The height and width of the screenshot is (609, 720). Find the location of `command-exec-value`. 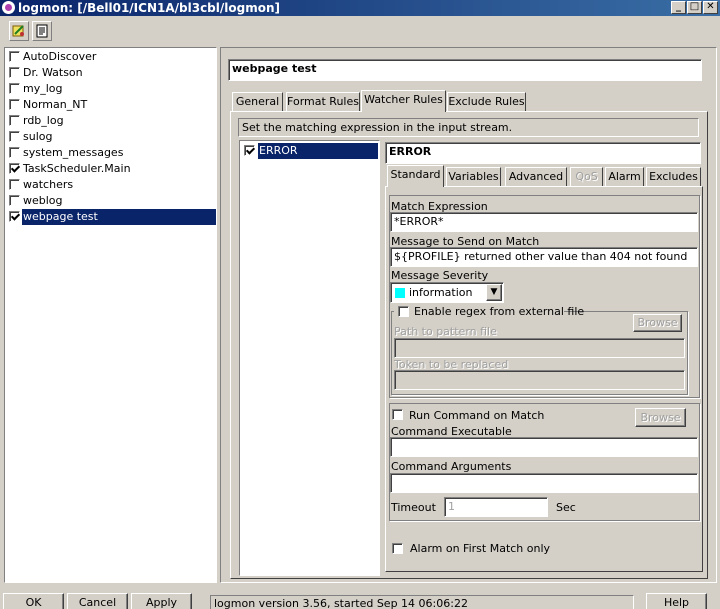

command-exec-value is located at coordinates (392, 446).